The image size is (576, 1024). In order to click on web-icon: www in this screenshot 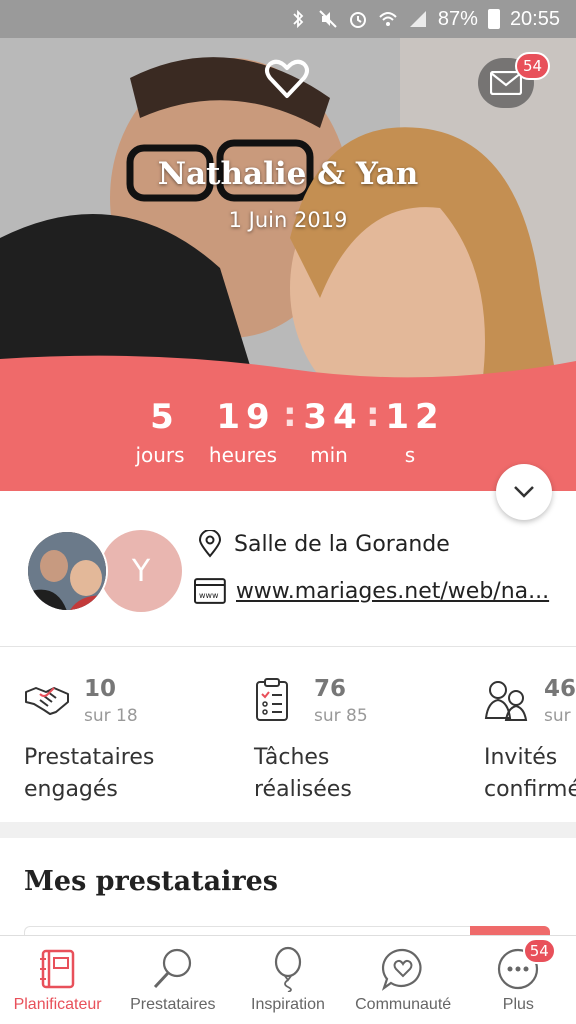, I will do `click(210, 591)`.